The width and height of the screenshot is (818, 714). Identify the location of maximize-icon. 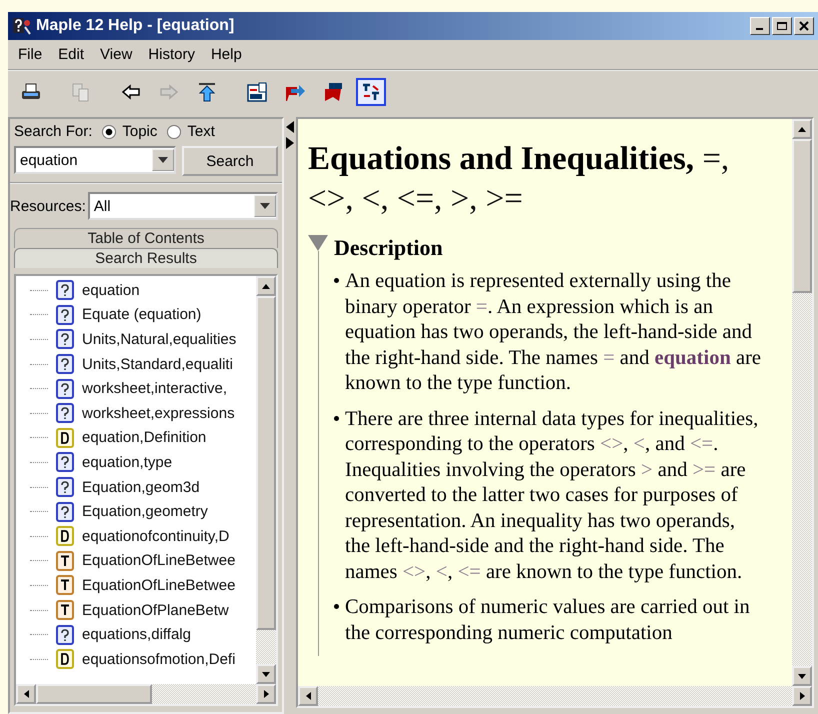
(782, 26).